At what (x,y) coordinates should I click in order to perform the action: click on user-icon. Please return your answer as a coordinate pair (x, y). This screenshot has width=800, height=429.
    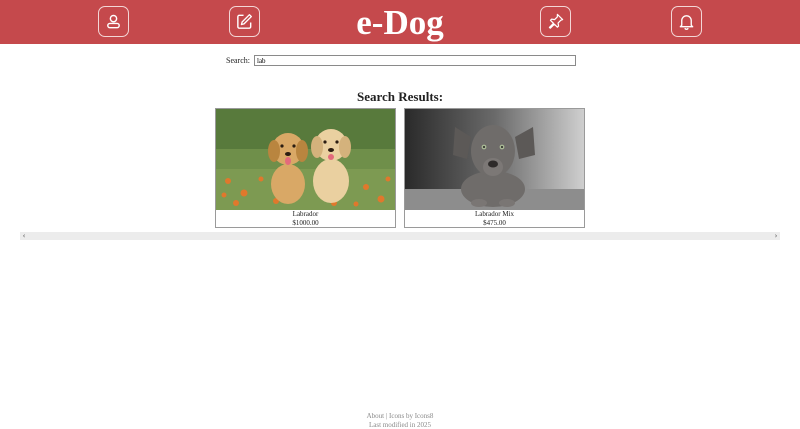
    Looking at the image, I should click on (113, 21).